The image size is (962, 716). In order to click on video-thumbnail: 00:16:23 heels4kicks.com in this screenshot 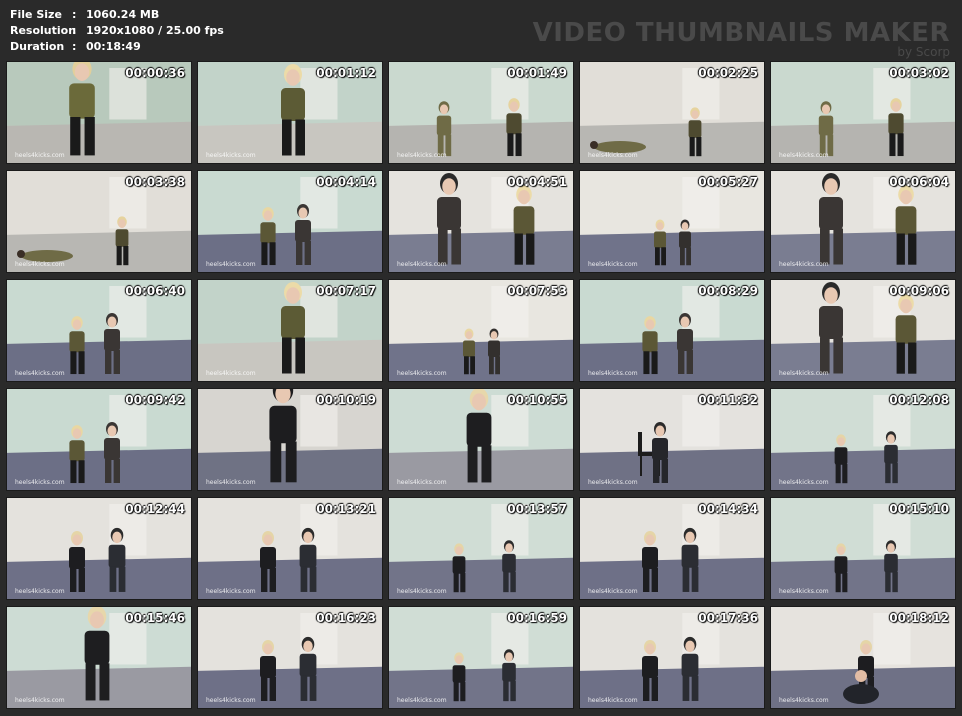, I will do `click(290, 657)`.